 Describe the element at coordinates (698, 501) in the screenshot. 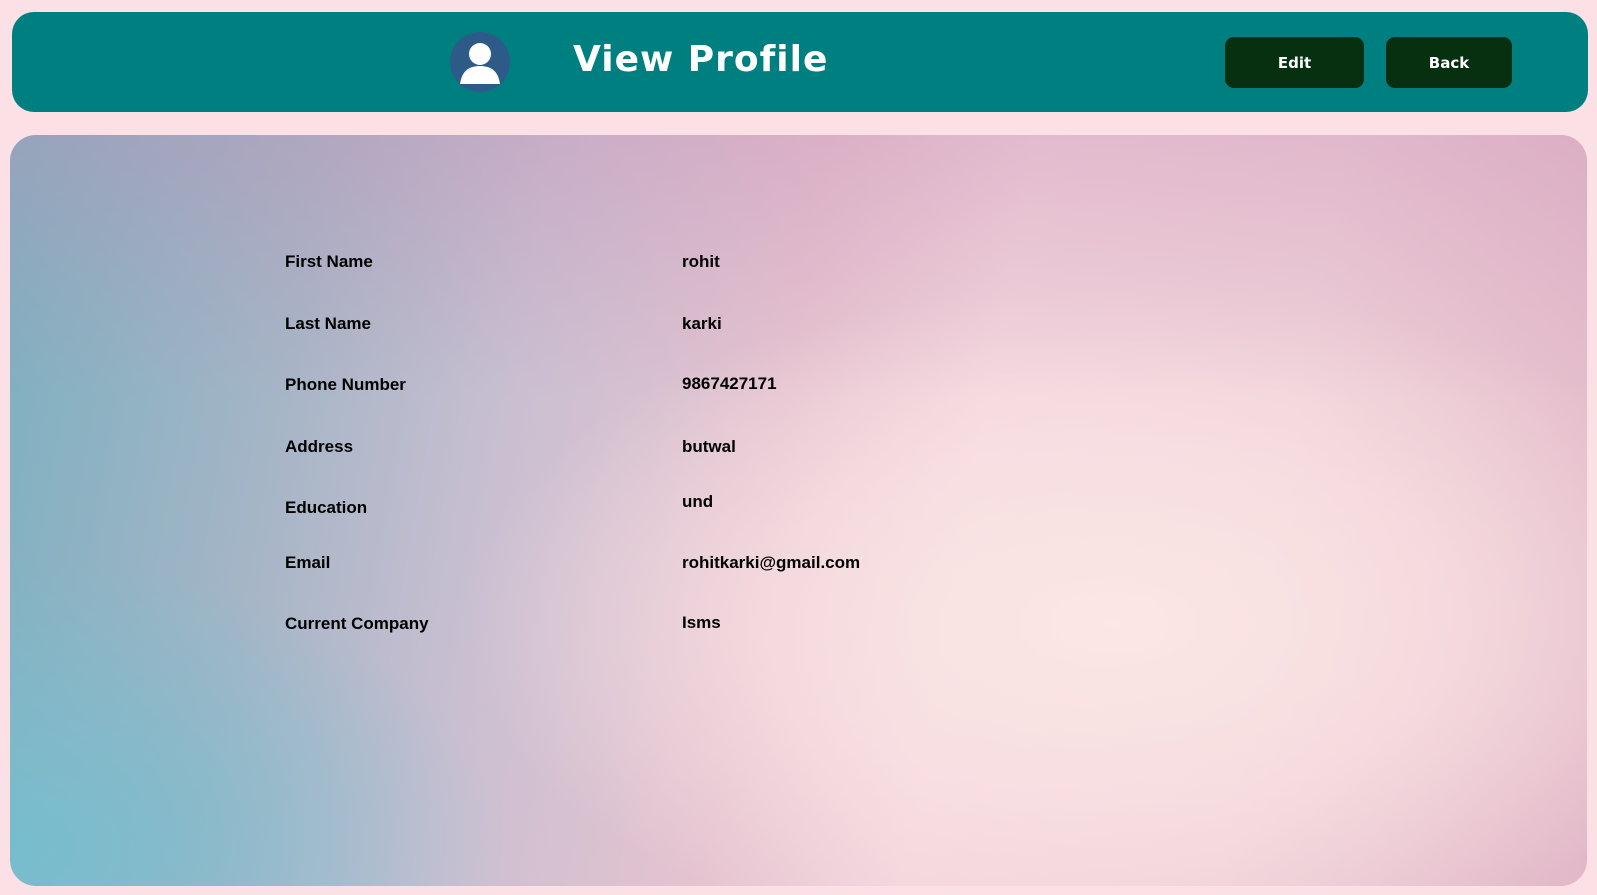

I see `field-value: und` at that location.